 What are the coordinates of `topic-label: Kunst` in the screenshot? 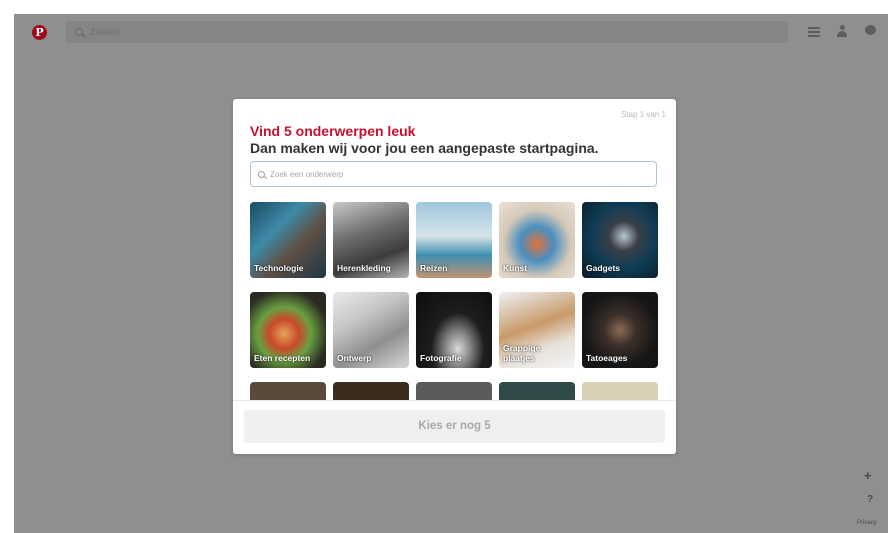 It's located at (515, 268).